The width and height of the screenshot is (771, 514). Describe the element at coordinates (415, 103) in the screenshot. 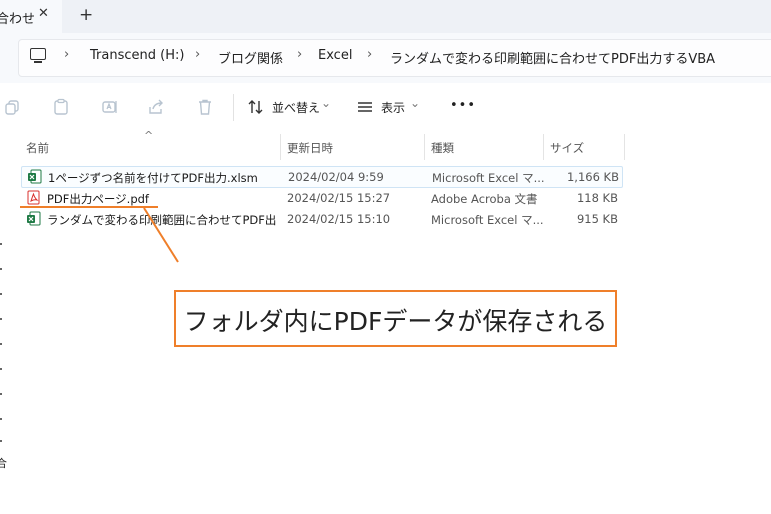

I see `view-chevron-down-icon: ⌄` at that location.